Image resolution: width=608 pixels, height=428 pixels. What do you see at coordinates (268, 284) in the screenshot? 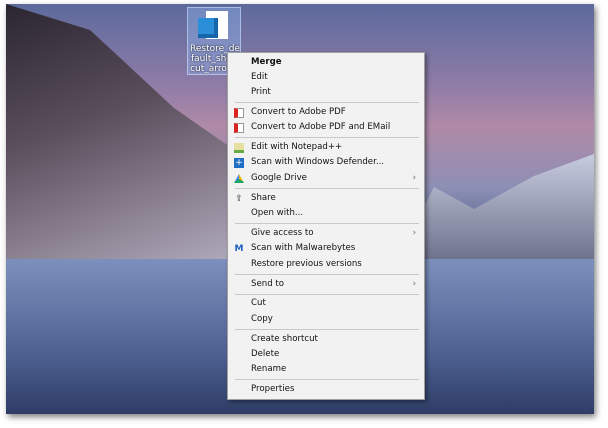
I see `menu-item-label: Send to` at bounding box center [268, 284].